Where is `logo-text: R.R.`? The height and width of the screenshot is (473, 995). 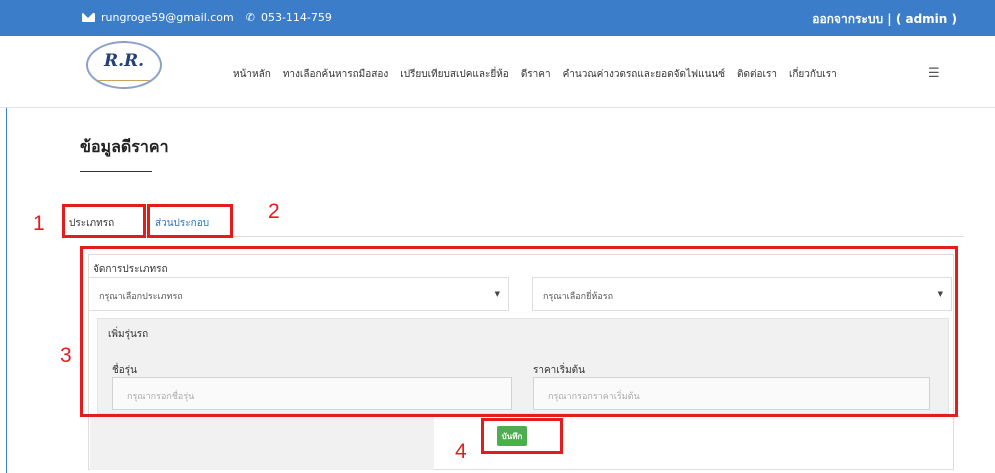 logo-text: R.R. is located at coordinates (124, 61).